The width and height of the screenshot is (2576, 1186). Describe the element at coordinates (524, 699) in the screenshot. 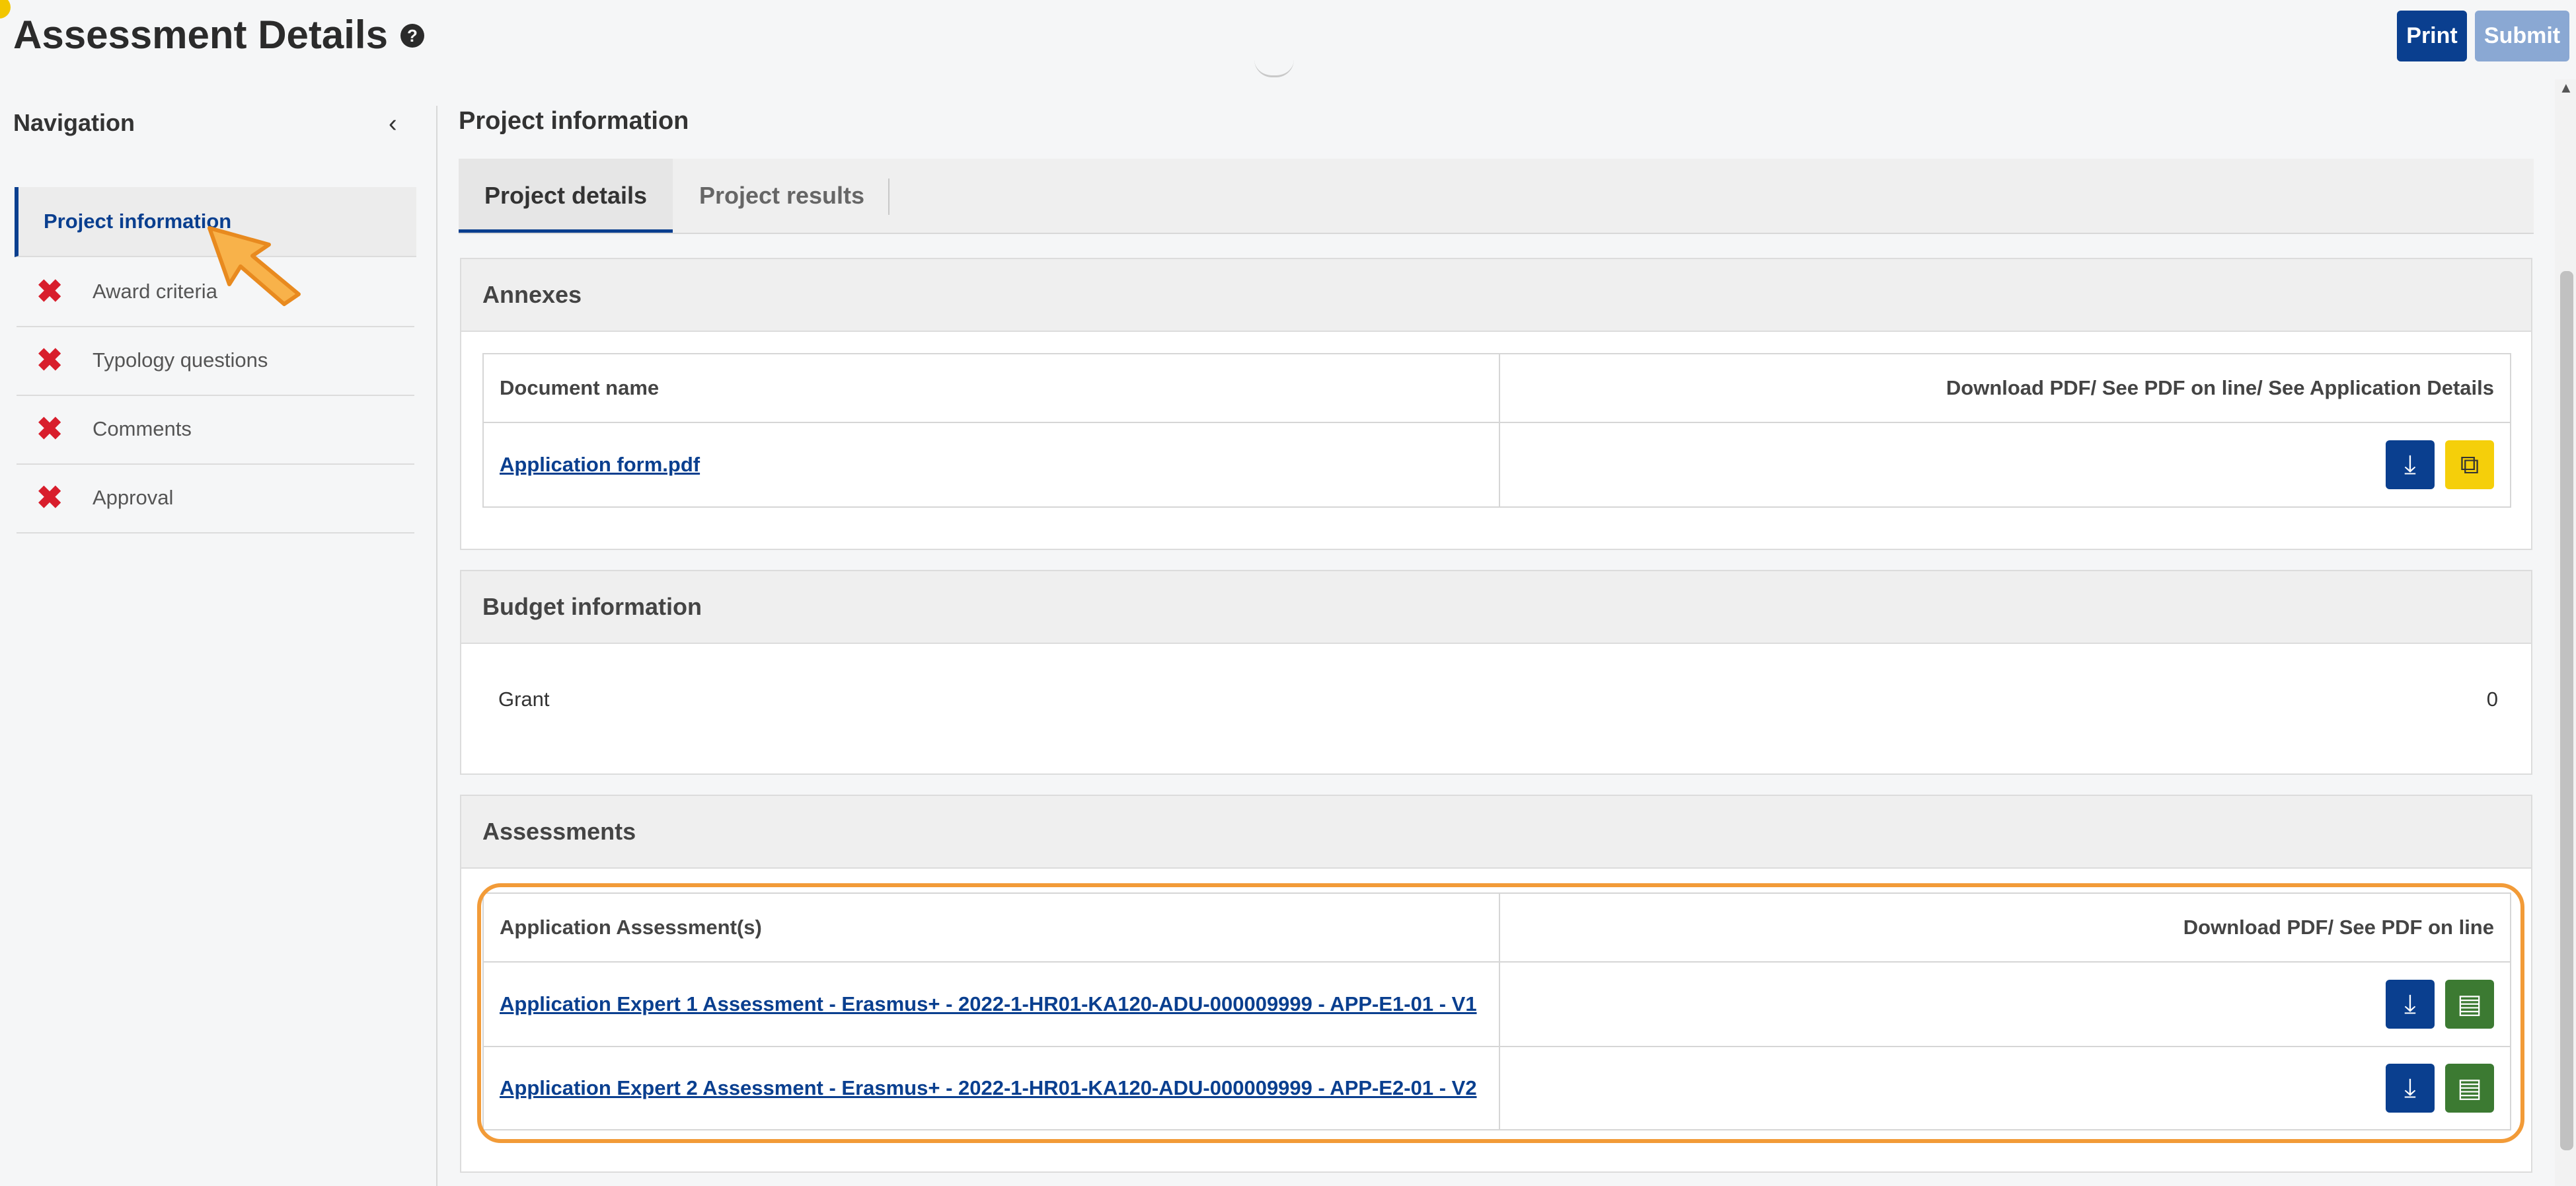

I see `grant-label: Grant` at that location.